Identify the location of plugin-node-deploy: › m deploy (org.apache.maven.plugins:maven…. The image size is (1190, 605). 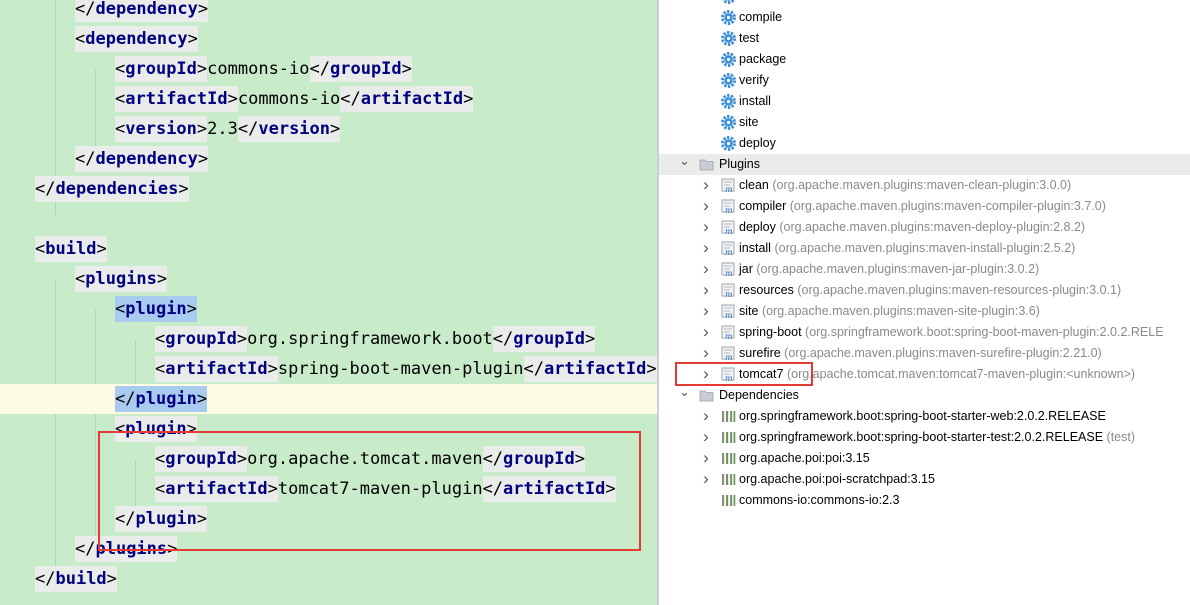
(924, 227).